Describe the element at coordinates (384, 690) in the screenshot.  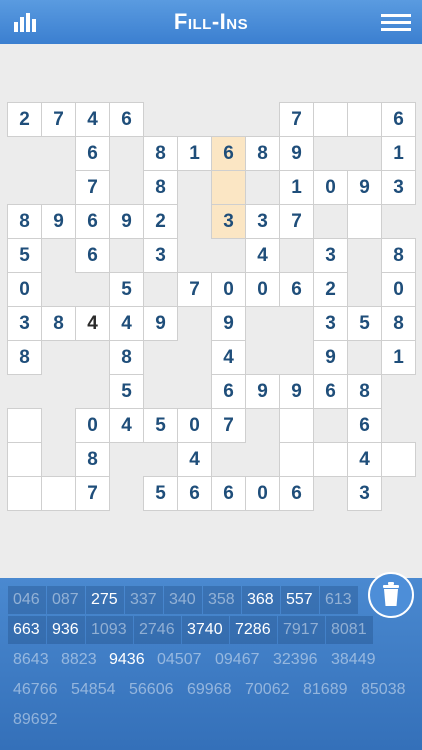
I see `word-bank-item: 85038` at that location.